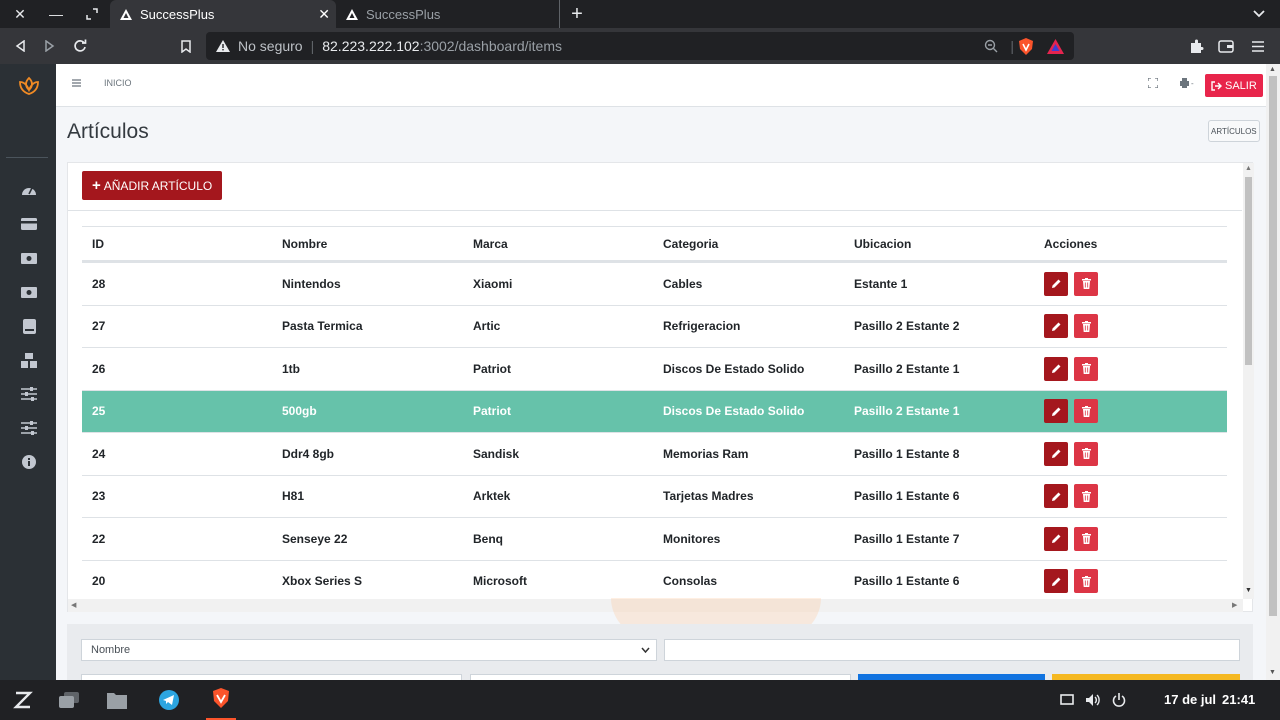 The image size is (1280, 720). What do you see at coordinates (50, 46) in the screenshot?
I see `forward-icon` at bounding box center [50, 46].